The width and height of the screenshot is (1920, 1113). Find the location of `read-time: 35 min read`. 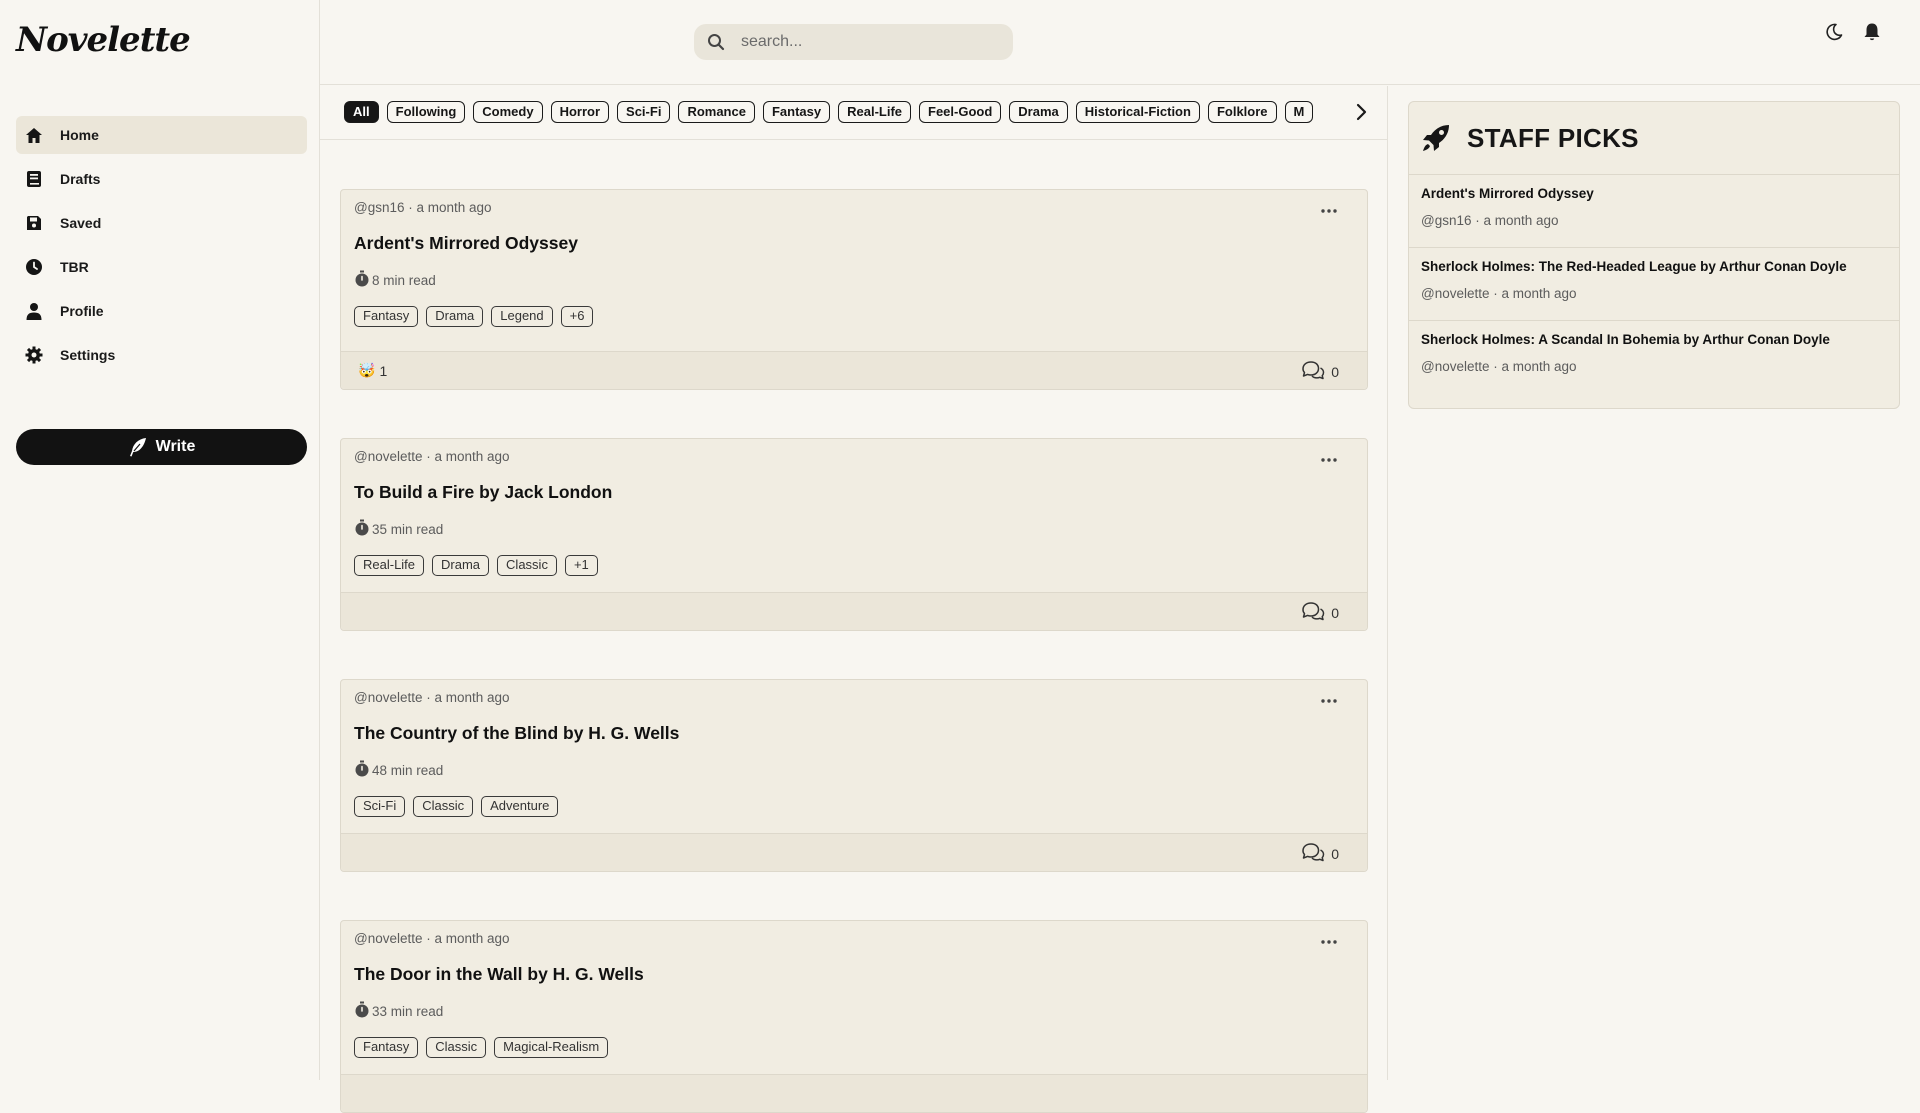

read-time: 35 min read is located at coordinates (398, 529).